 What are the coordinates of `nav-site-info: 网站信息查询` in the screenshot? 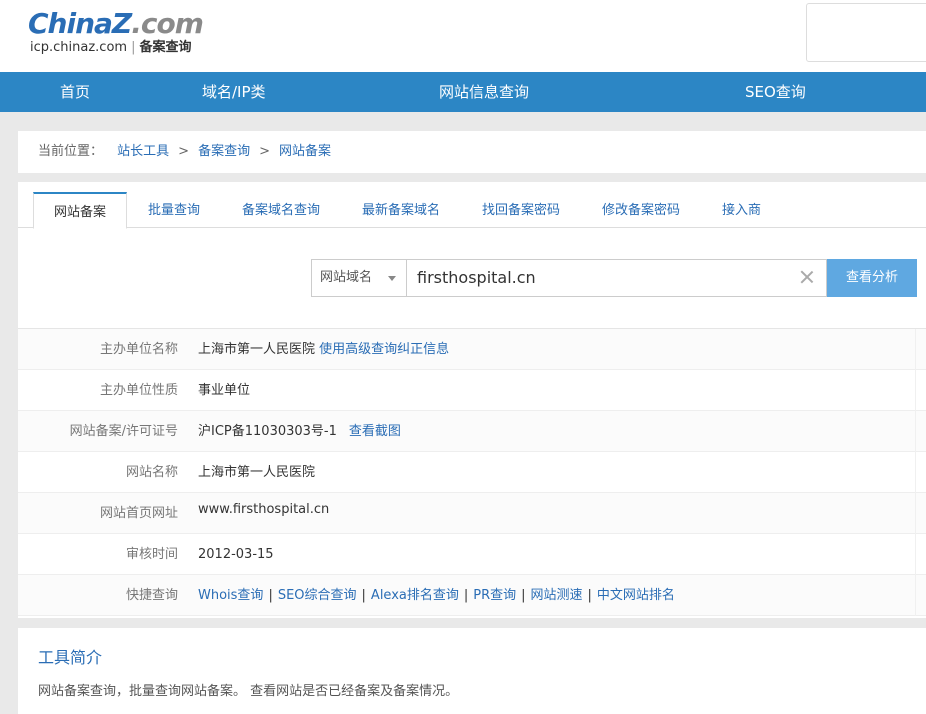 It's located at (484, 92).